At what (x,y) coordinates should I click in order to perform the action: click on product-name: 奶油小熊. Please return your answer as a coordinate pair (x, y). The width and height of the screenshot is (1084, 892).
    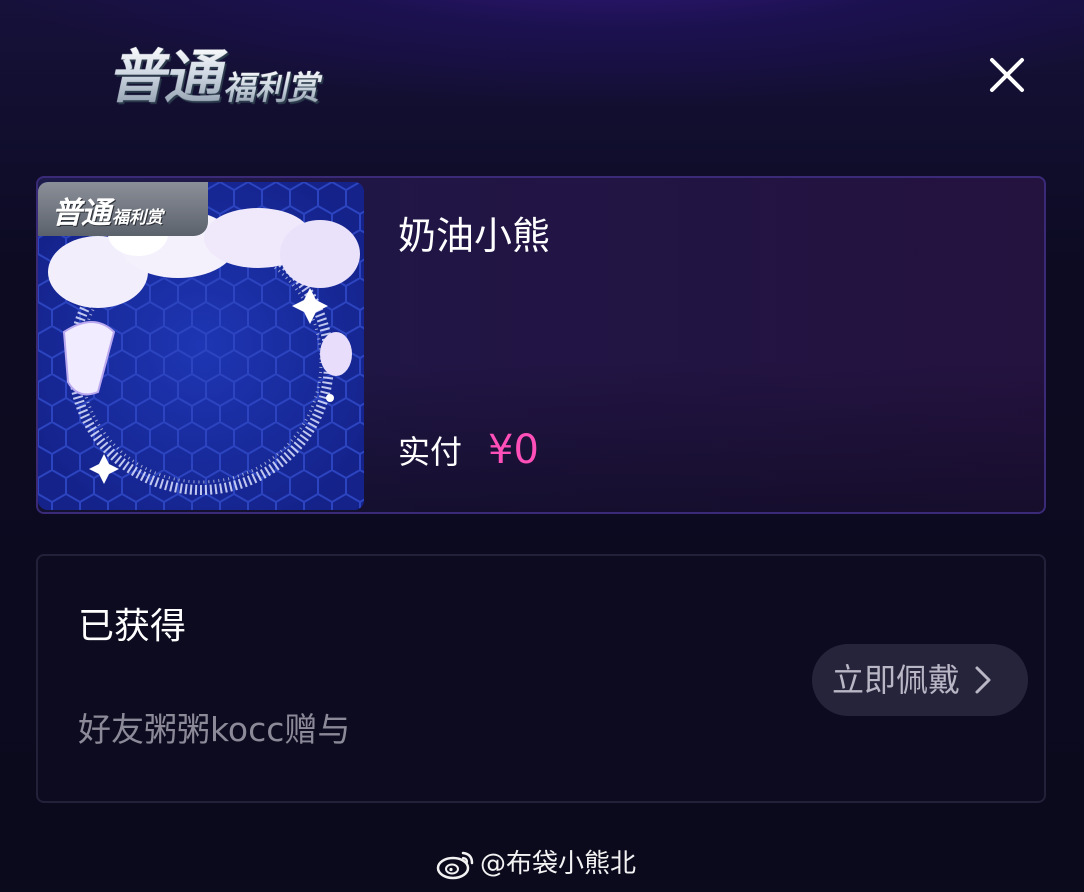
    Looking at the image, I should click on (474, 236).